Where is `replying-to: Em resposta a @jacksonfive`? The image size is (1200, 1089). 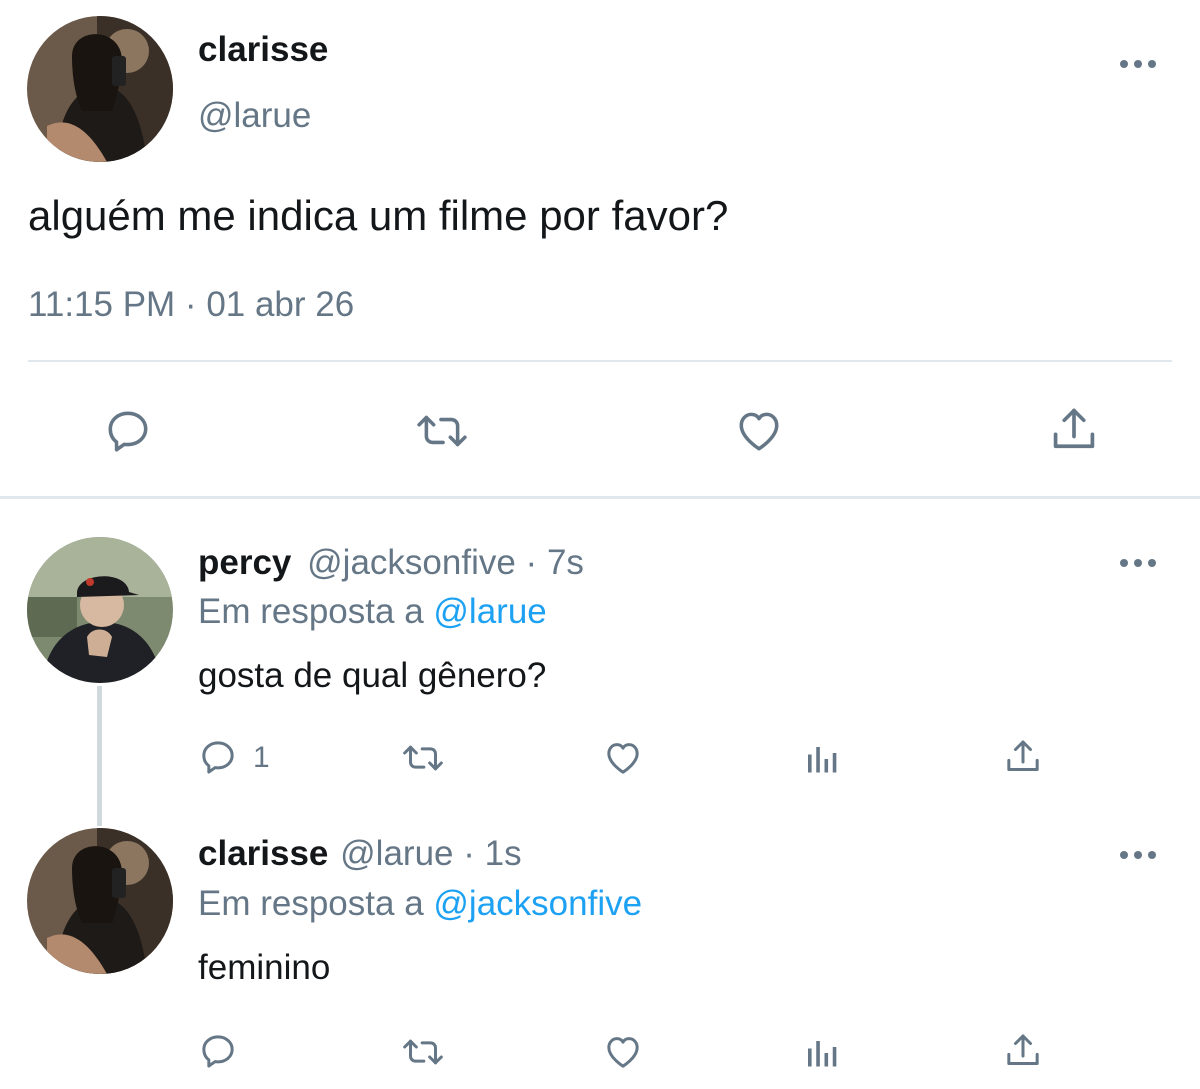
replying-to: Em resposta a @jacksonfive is located at coordinates (420, 904).